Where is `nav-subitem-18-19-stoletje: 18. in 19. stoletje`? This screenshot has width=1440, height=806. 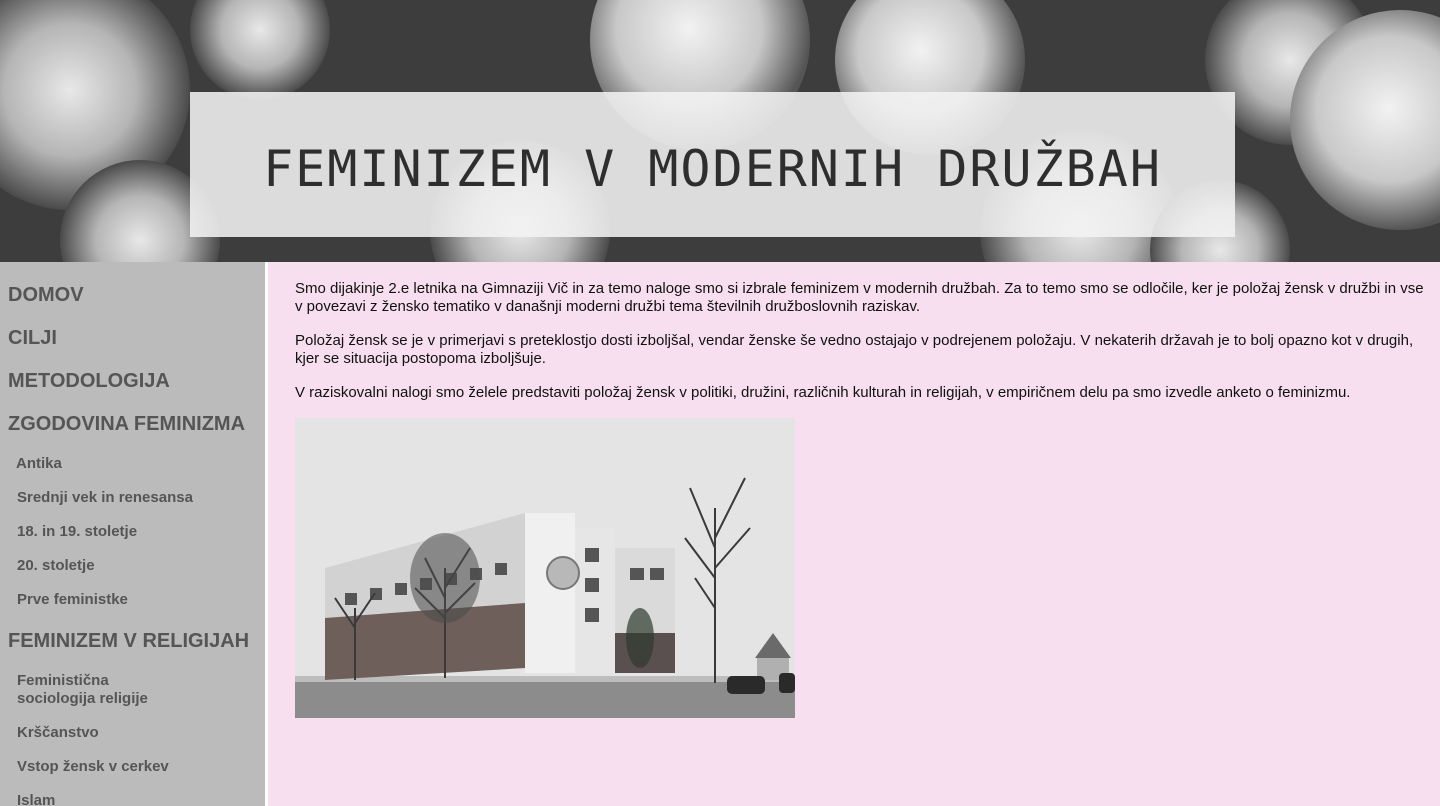
nav-subitem-18-19-stoletje: 18. in 19. stoletje is located at coordinates (77, 532).